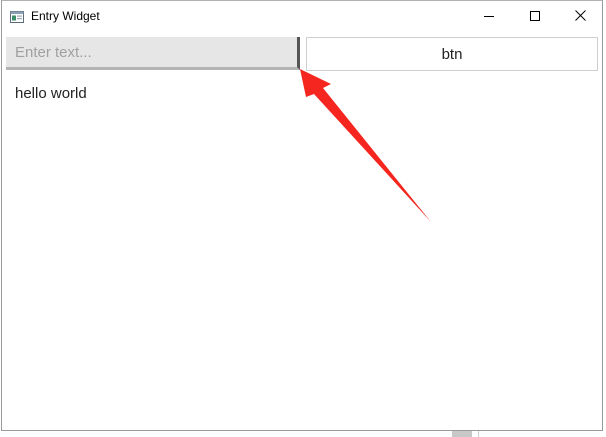  I want to click on minimize-button, so click(489, 16).